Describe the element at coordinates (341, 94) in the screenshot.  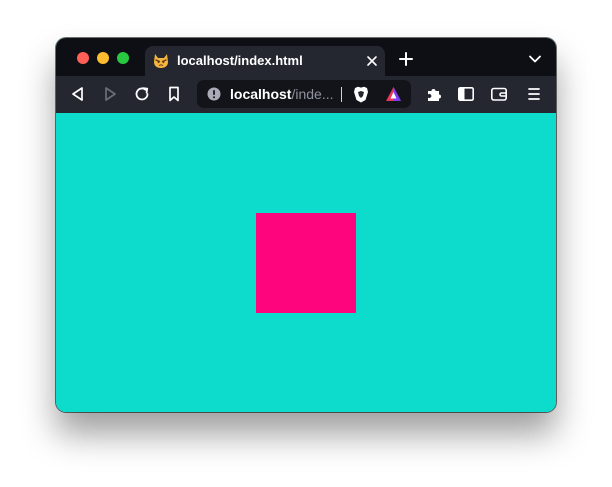
I see `url-separator` at that location.